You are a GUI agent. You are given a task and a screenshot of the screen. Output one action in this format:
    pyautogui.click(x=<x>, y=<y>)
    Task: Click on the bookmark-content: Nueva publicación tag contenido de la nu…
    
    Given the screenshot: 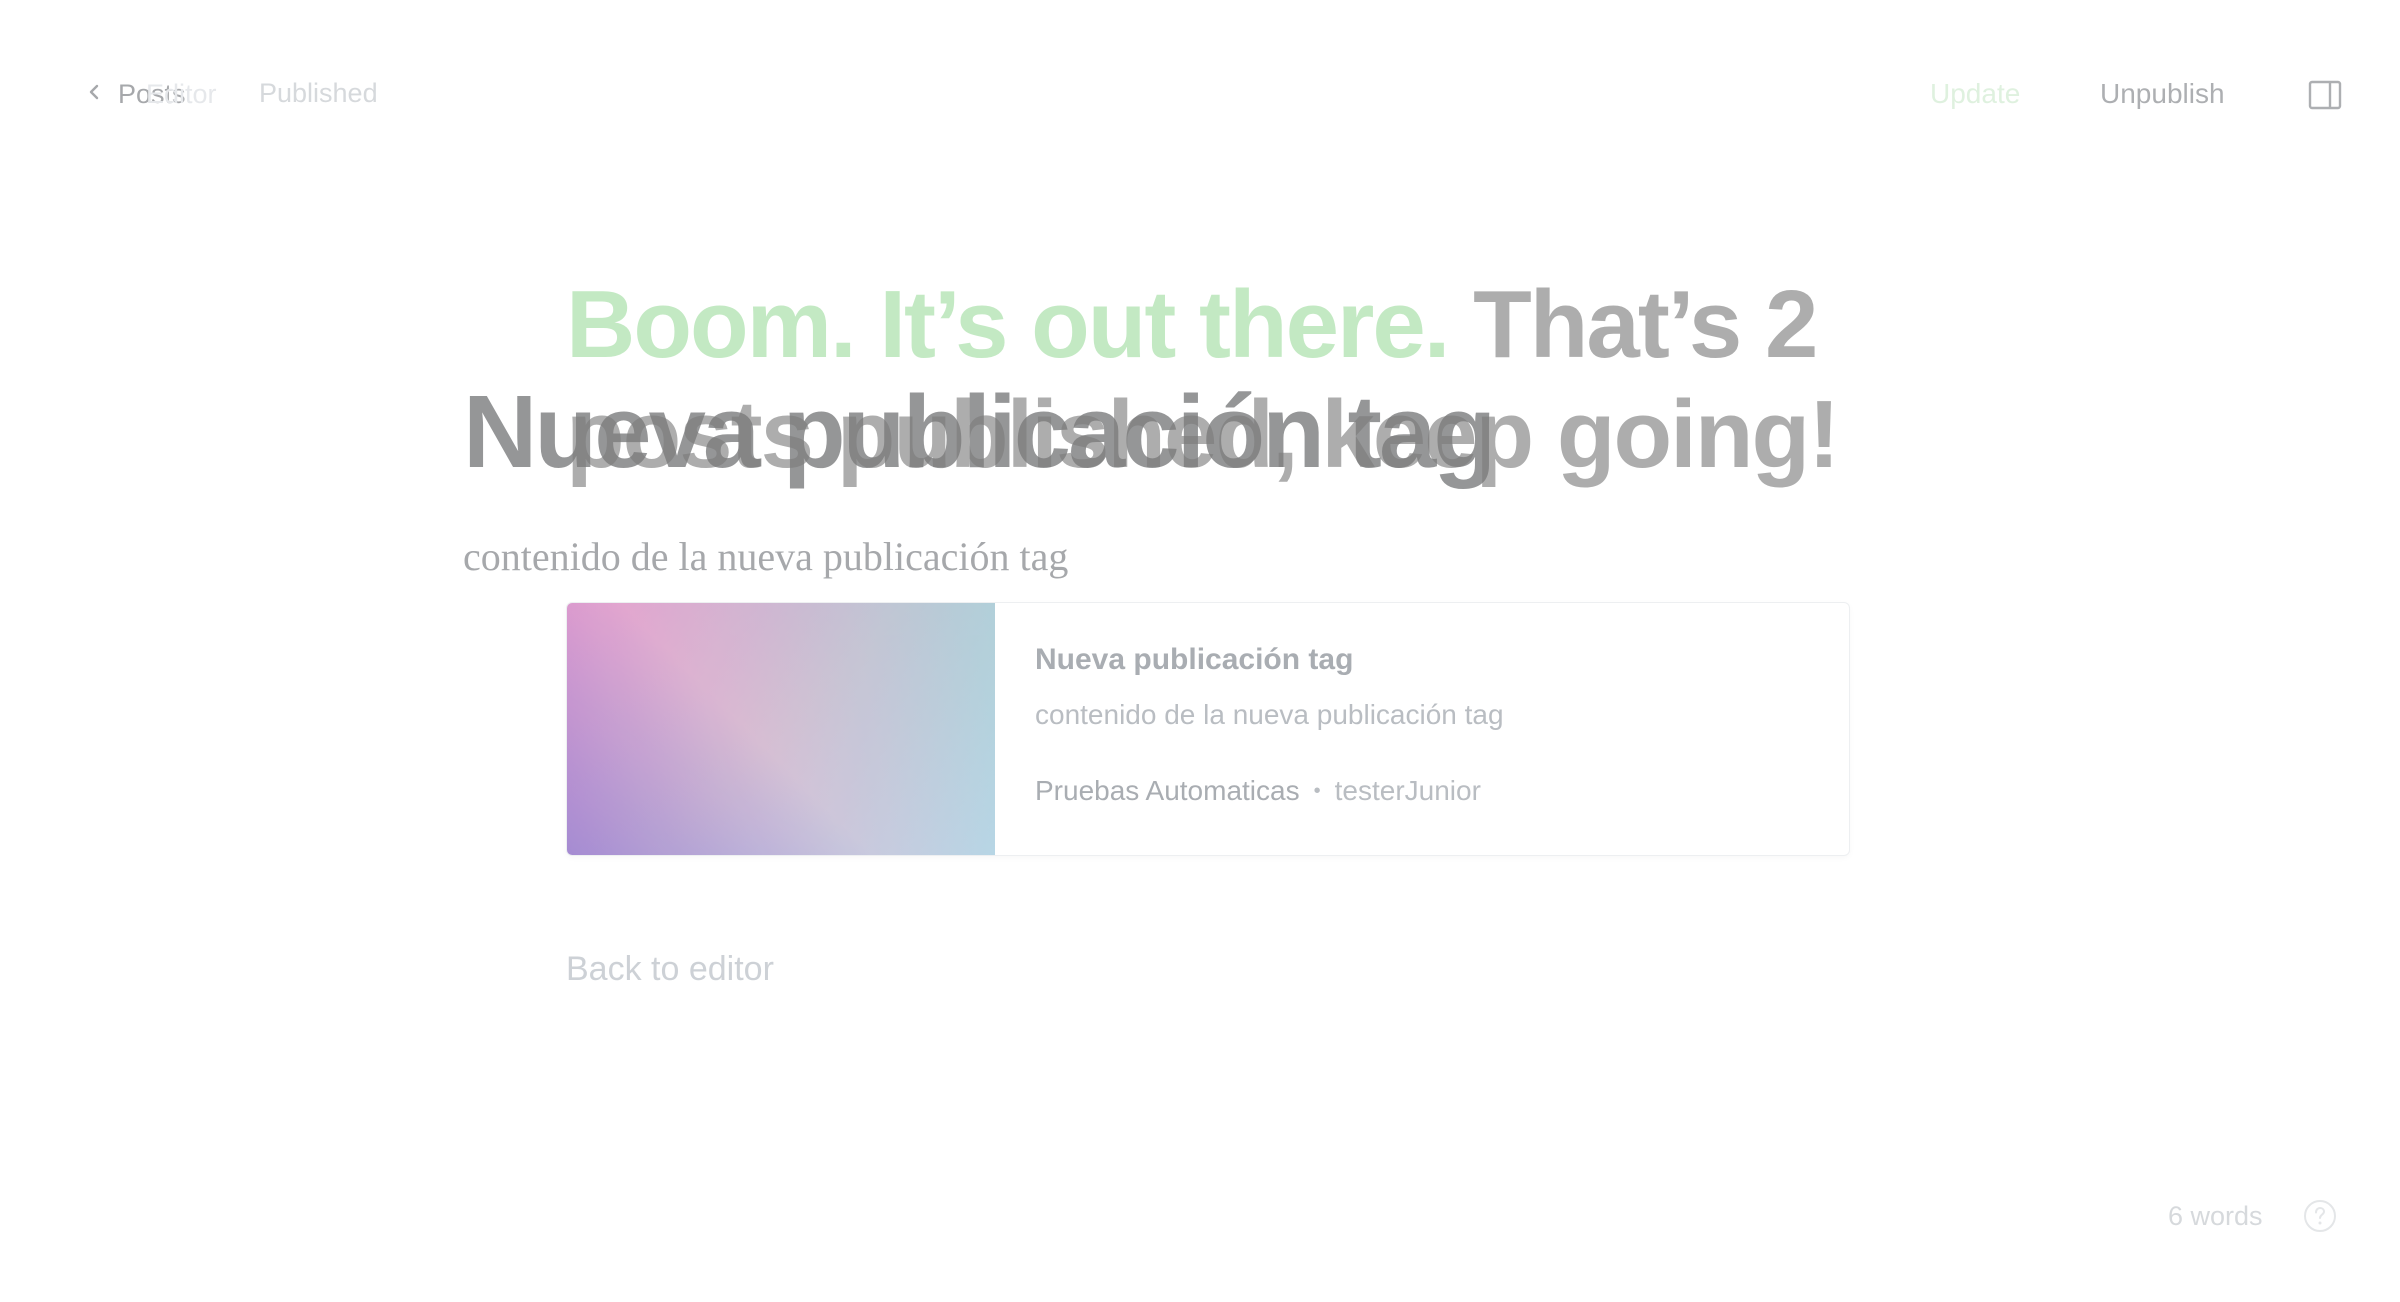 What is the action you would take?
    pyautogui.click(x=1269, y=729)
    